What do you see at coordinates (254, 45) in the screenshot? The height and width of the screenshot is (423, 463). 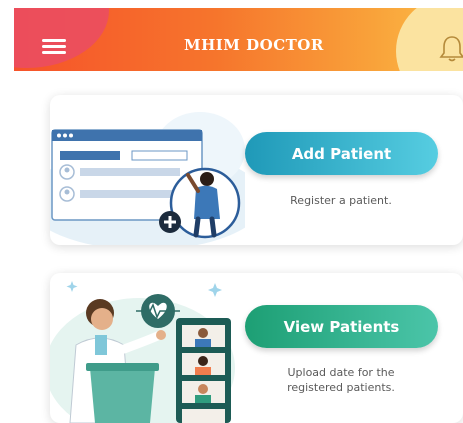 I see `app-title: MHIM DOCTOR` at bounding box center [254, 45].